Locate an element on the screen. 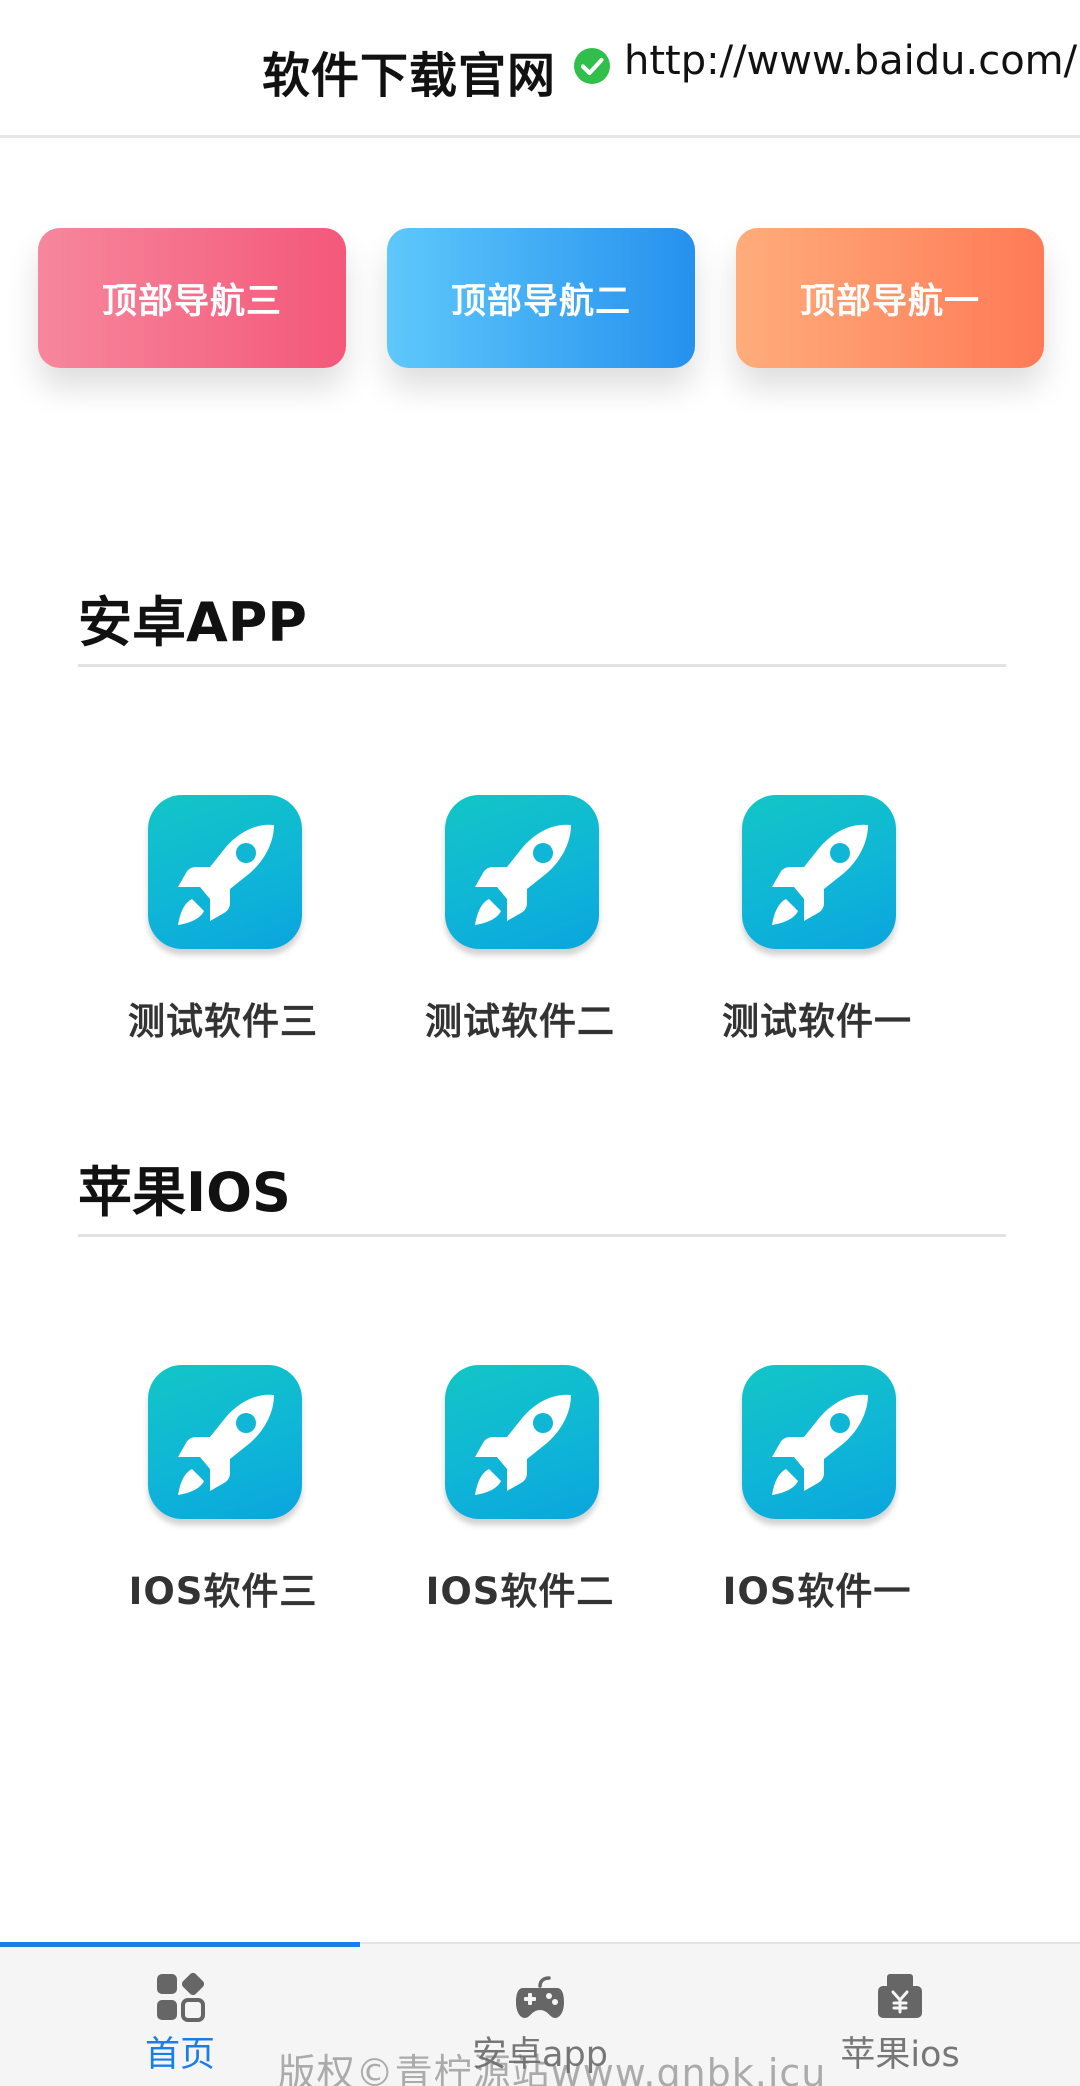  app-item-ios-2: IOS软件二 is located at coordinates (520, 1495).